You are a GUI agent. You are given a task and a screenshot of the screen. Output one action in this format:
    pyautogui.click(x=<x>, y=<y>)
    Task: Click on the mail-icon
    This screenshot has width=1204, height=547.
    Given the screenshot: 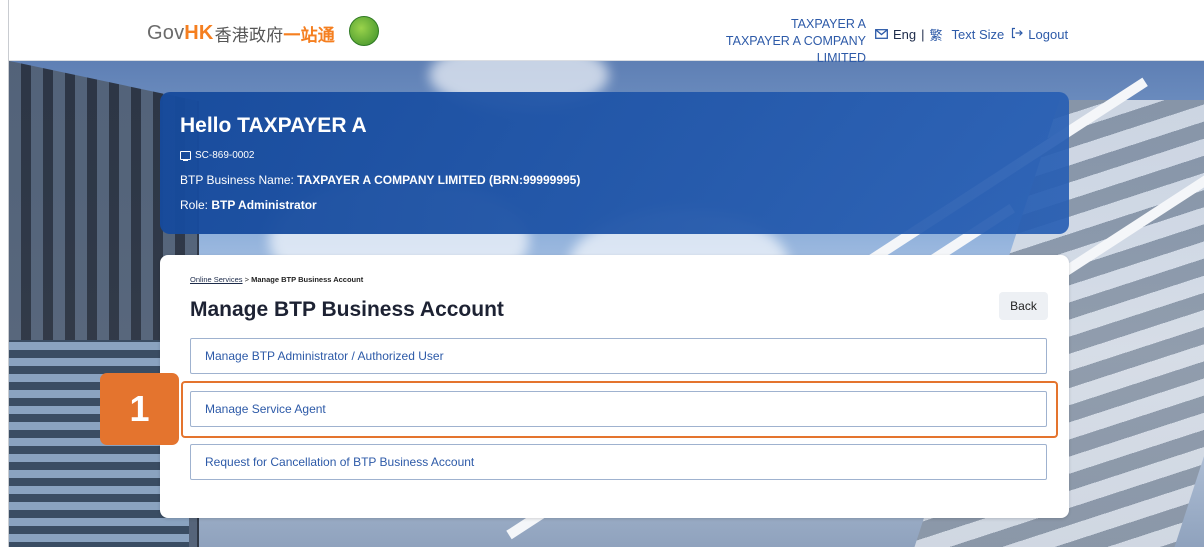 What is the action you would take?
    pyautogui.click(x=881, y=34)
    